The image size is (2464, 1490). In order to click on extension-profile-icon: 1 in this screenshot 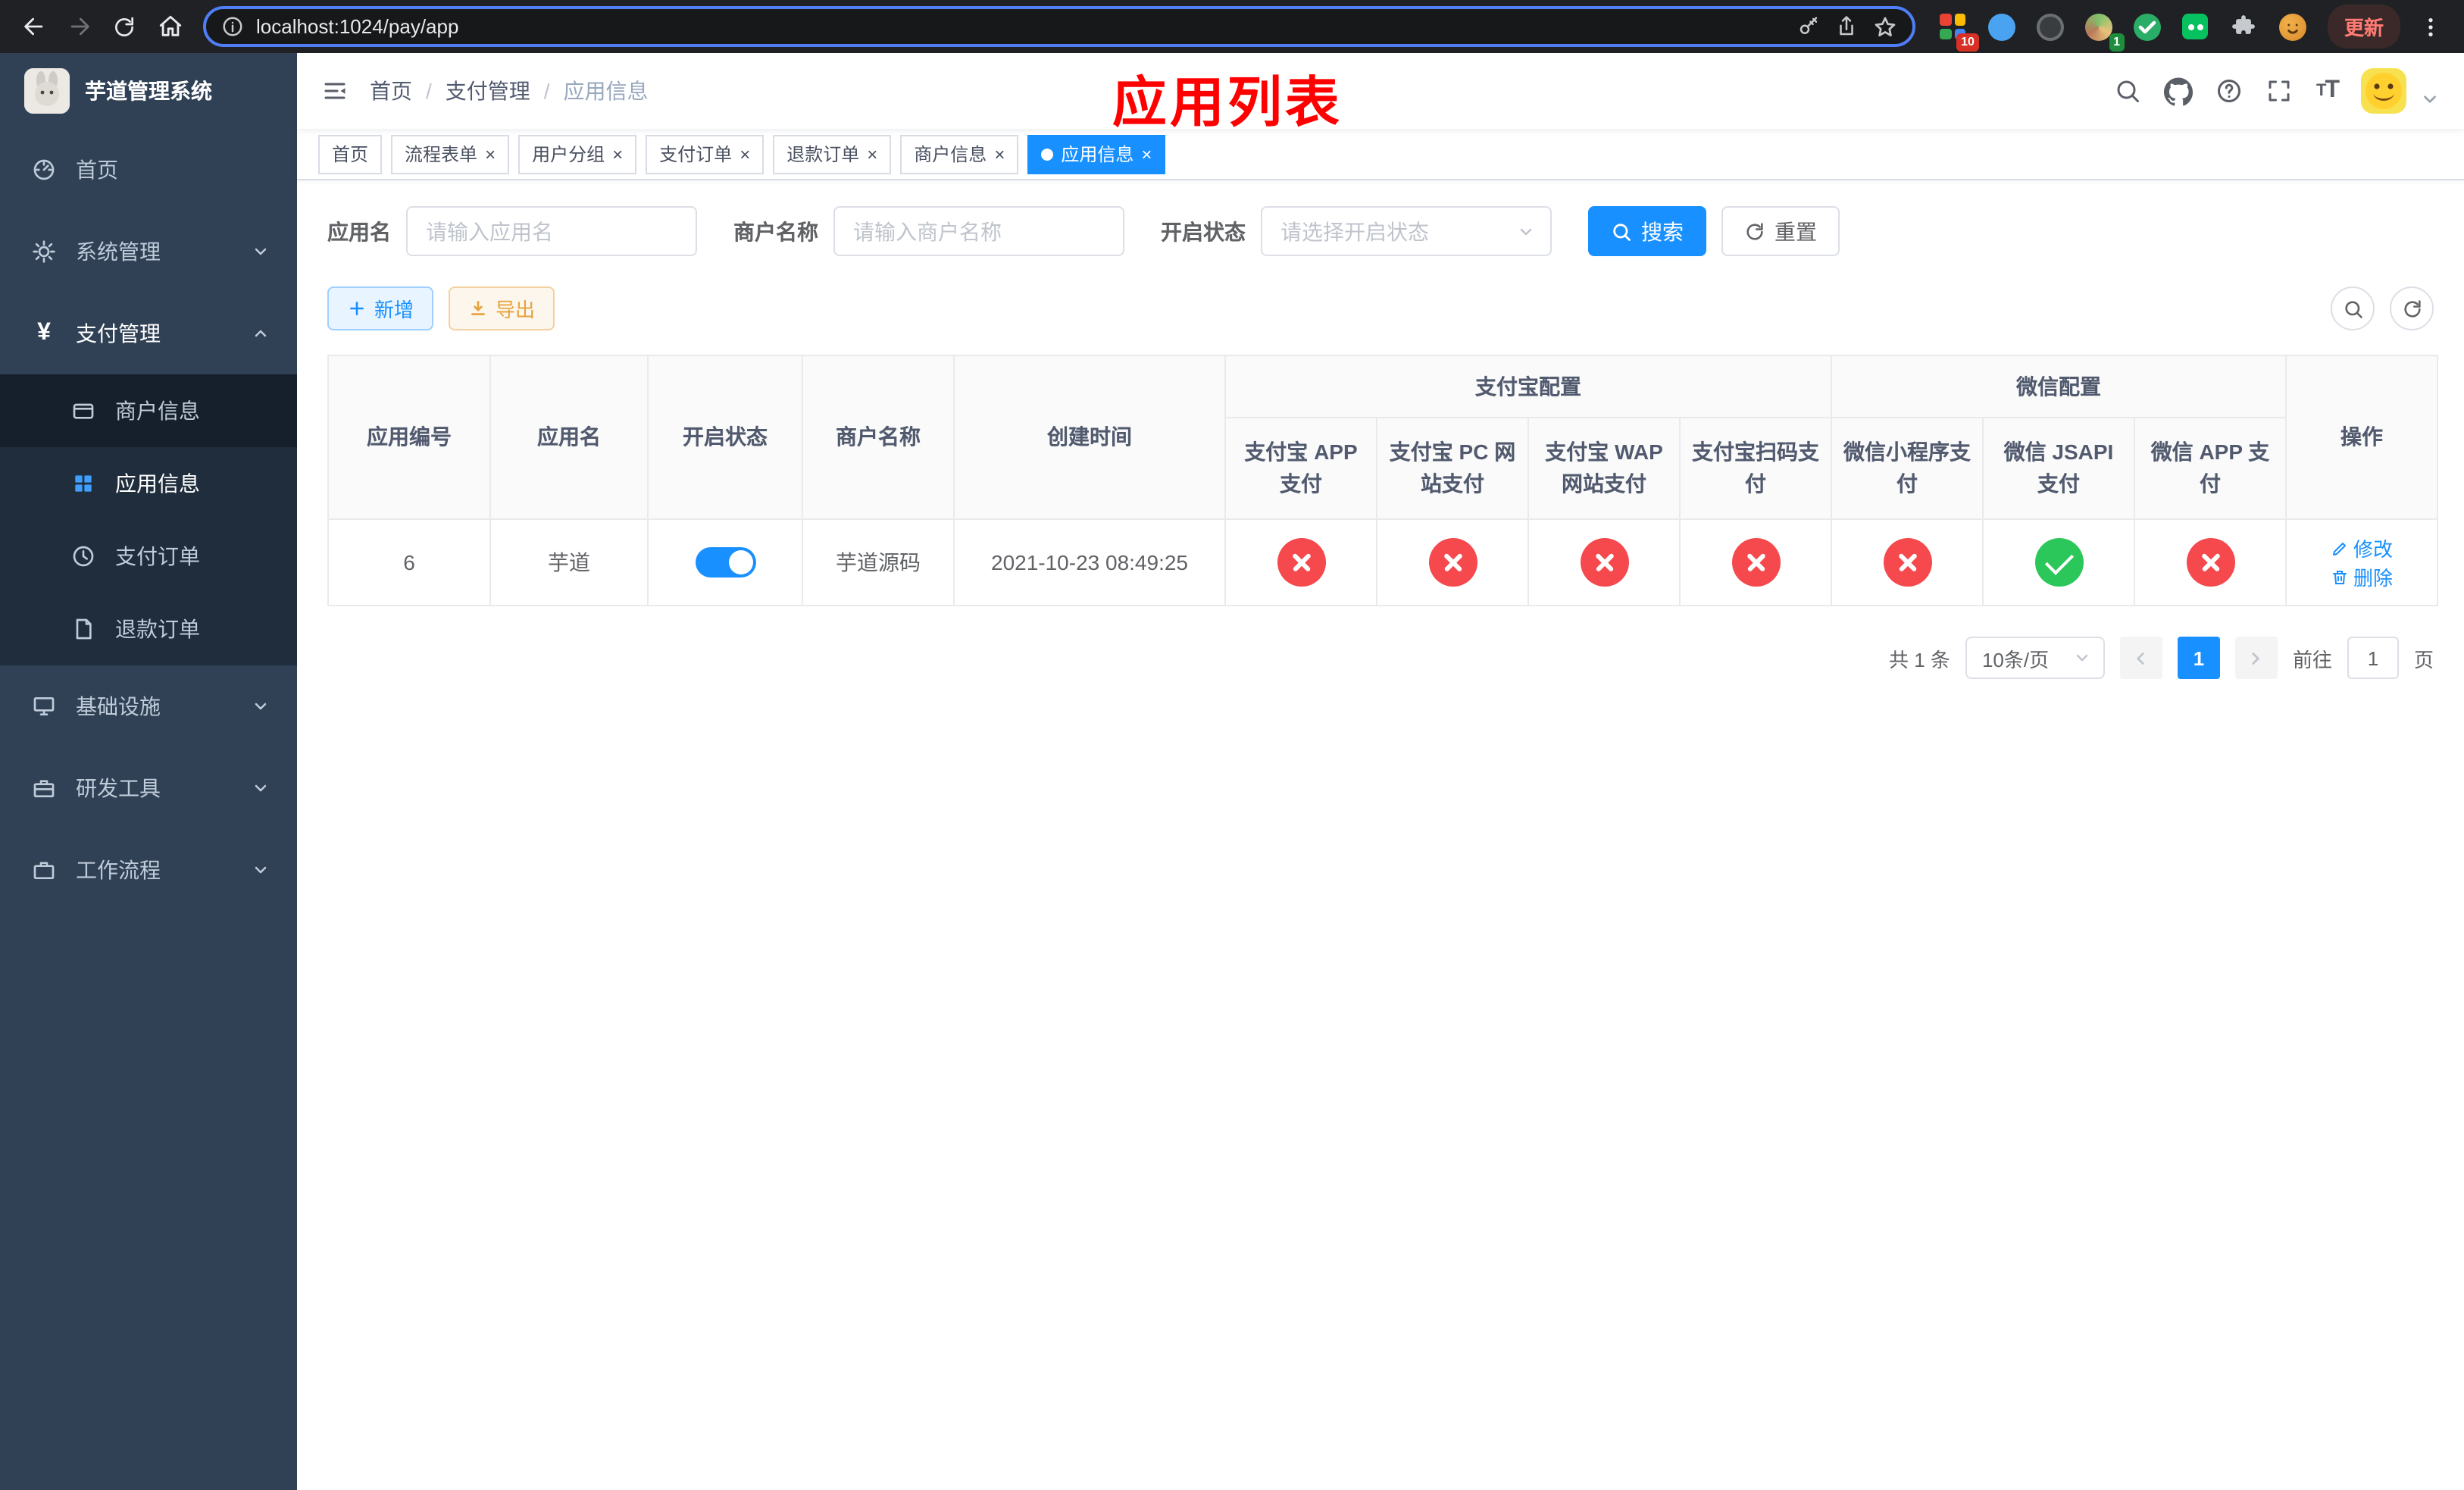, I will do `click(2102, 29)`.